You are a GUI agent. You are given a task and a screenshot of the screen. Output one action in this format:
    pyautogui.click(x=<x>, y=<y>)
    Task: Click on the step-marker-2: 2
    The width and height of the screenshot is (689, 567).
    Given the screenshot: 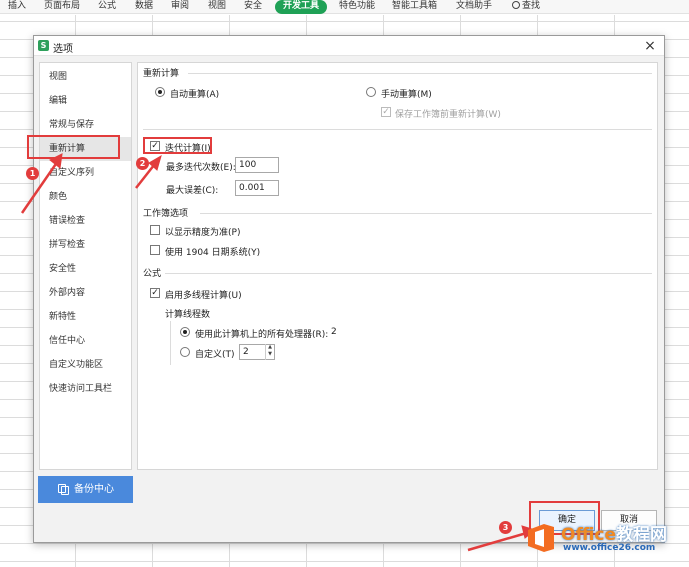 What is the action you would take?
    pyautogui.click(x=142, y=163)
    